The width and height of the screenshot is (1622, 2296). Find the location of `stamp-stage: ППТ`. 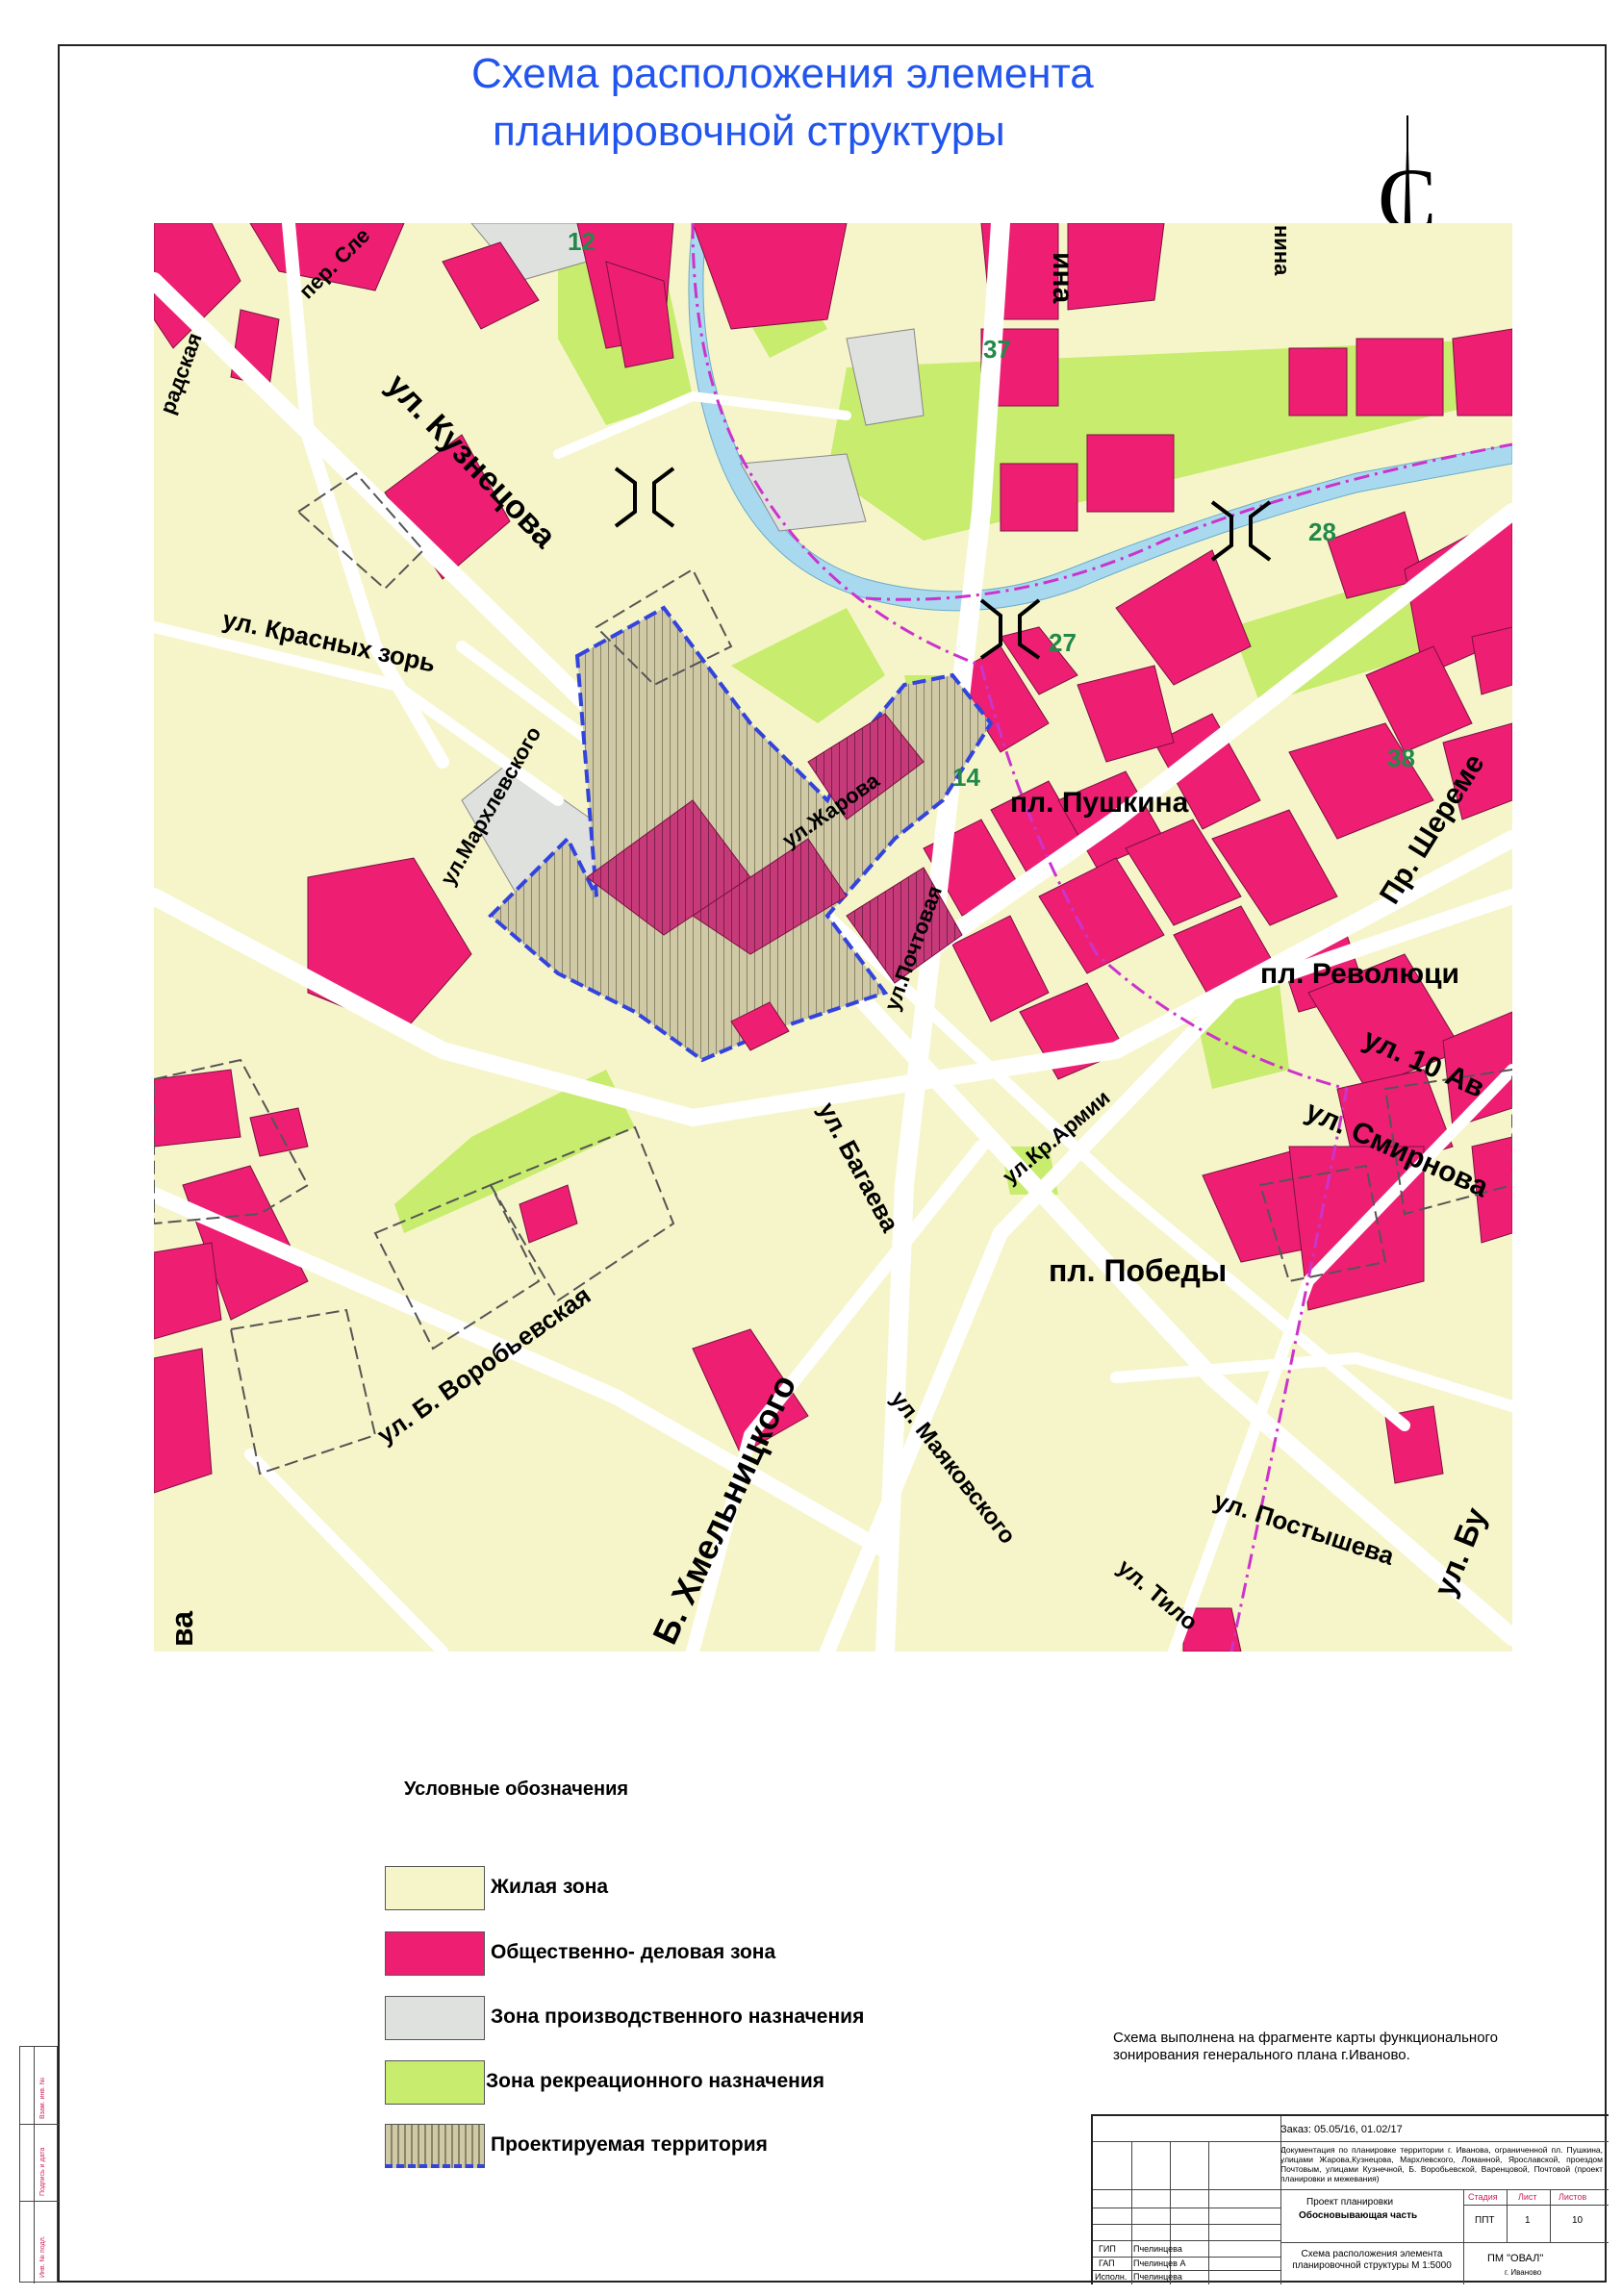

stamp-stage: ППТ is located at coordinates (1485, 2220).